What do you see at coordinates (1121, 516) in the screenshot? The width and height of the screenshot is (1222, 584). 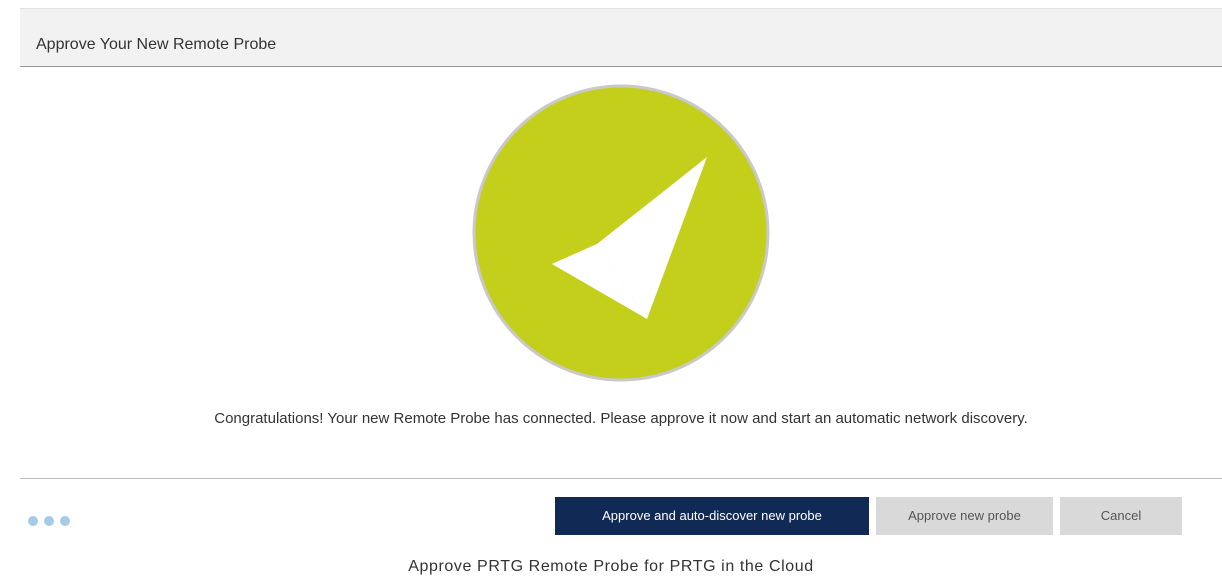 I see `cancel-button: Cancel` at bounding box center [1121, 516].